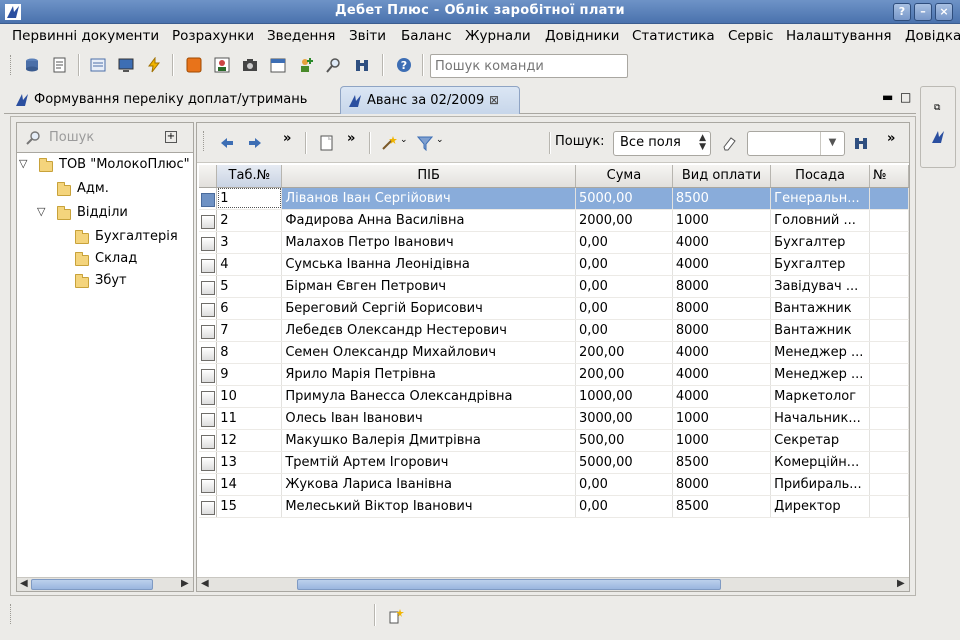 The image size is (960, 640). Describe the element at coordinates (301, 36) in the screenshot. I see `menu-summaries: Зведення` at that location.